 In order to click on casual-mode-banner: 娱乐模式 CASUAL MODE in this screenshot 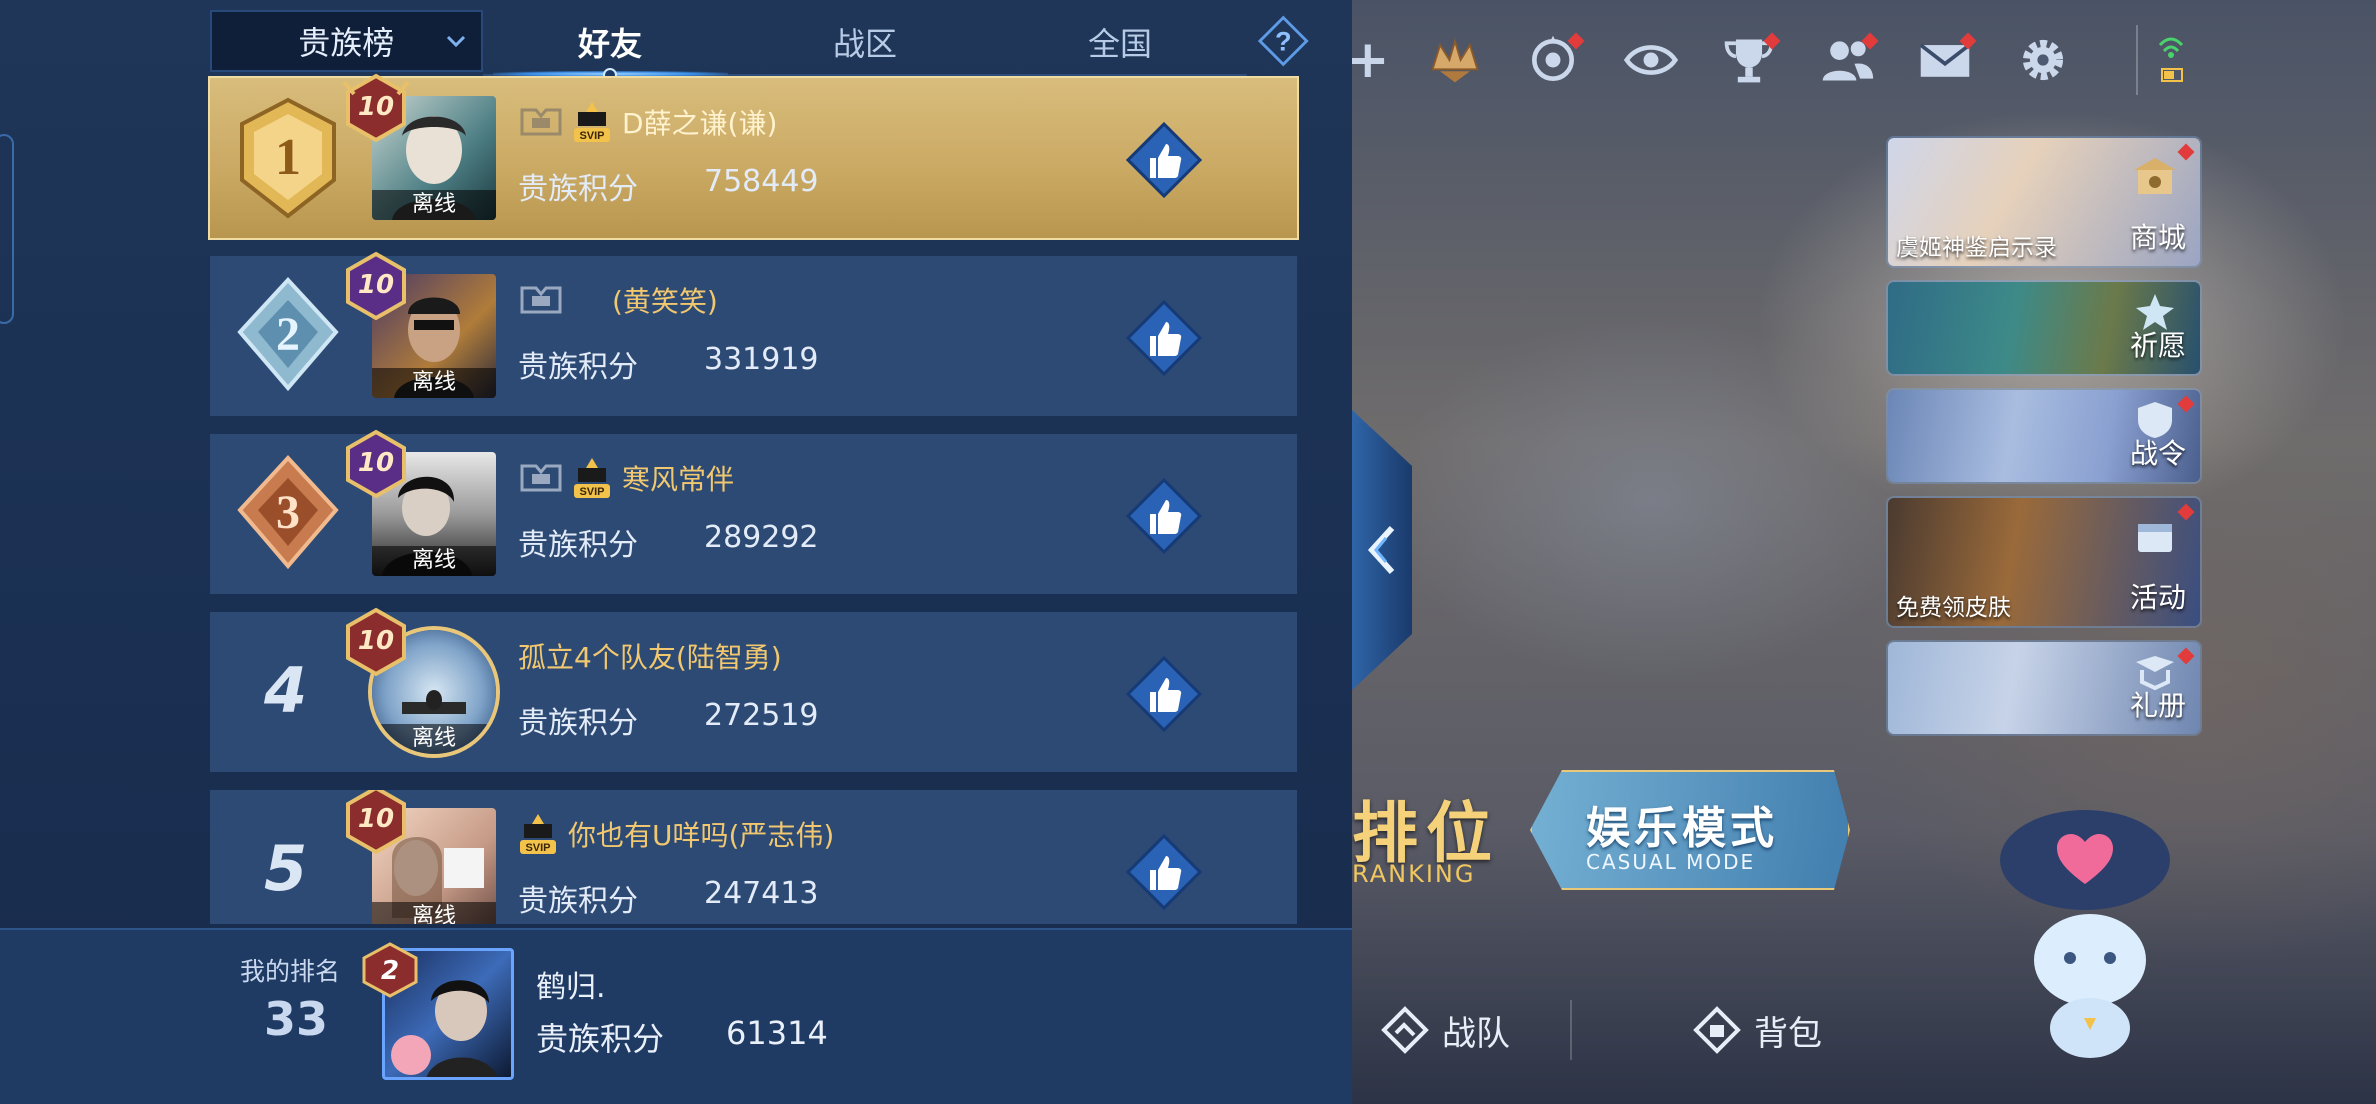, I will do `click(1690, 830)`.